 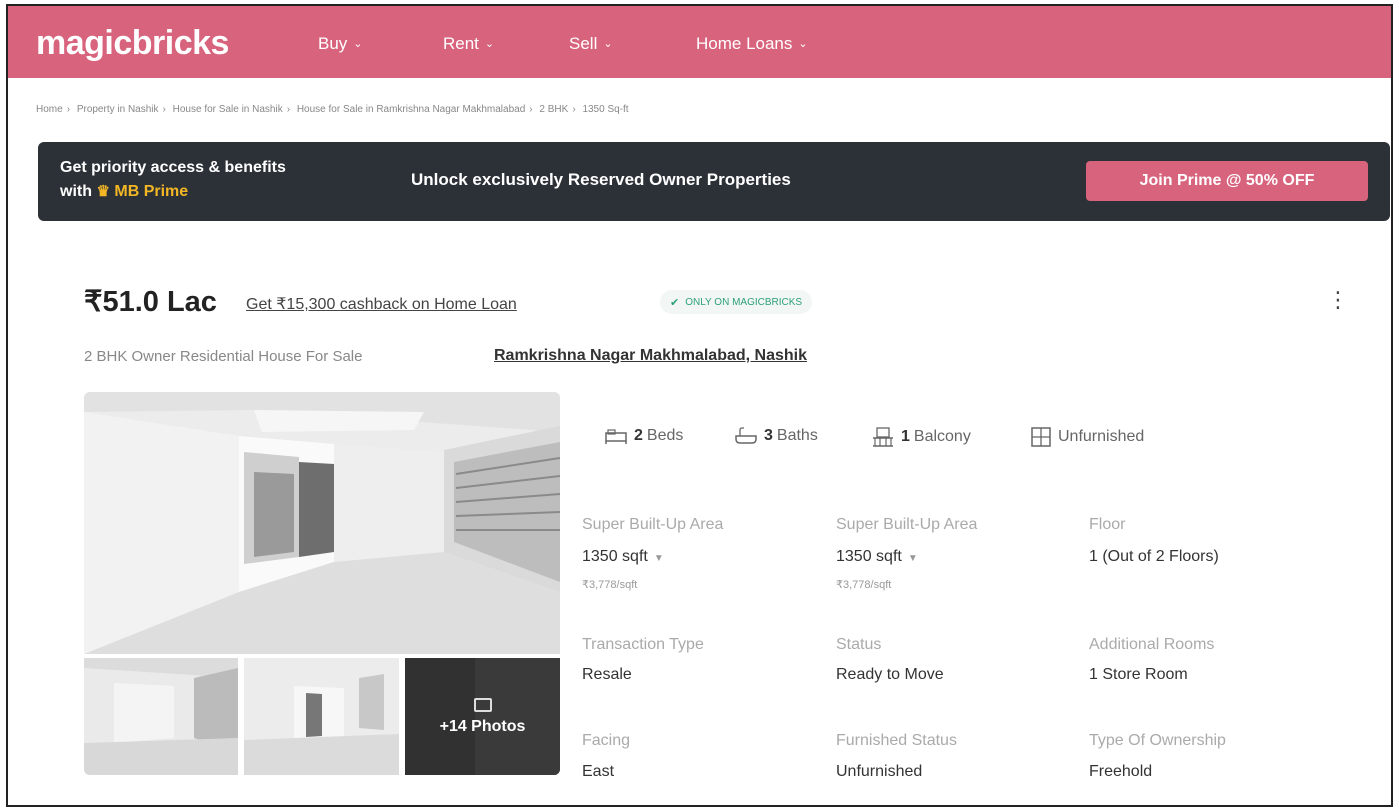 What do you see at coordinates (1107, 524) in the screenshot?
I see `floor-label: Floor` at bounding box center [1107, 524].